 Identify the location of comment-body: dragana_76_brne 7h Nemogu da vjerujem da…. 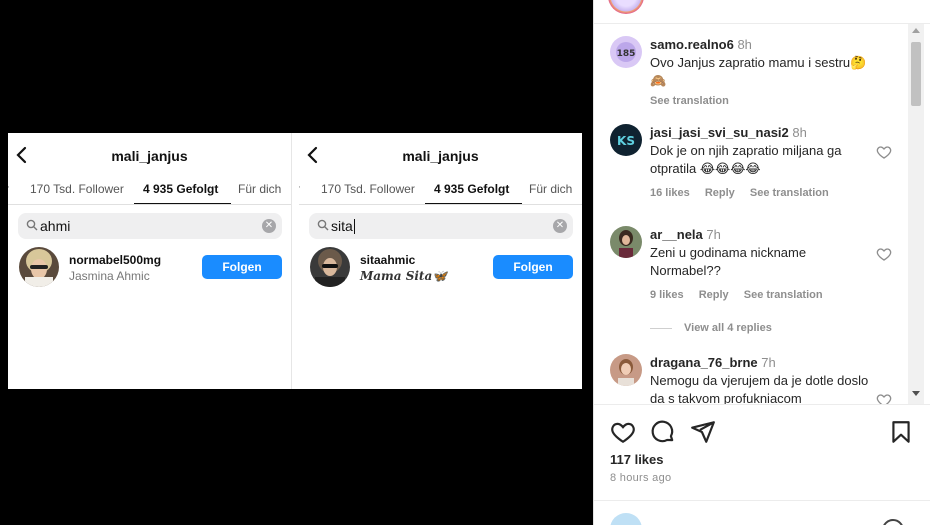
(765, 379).